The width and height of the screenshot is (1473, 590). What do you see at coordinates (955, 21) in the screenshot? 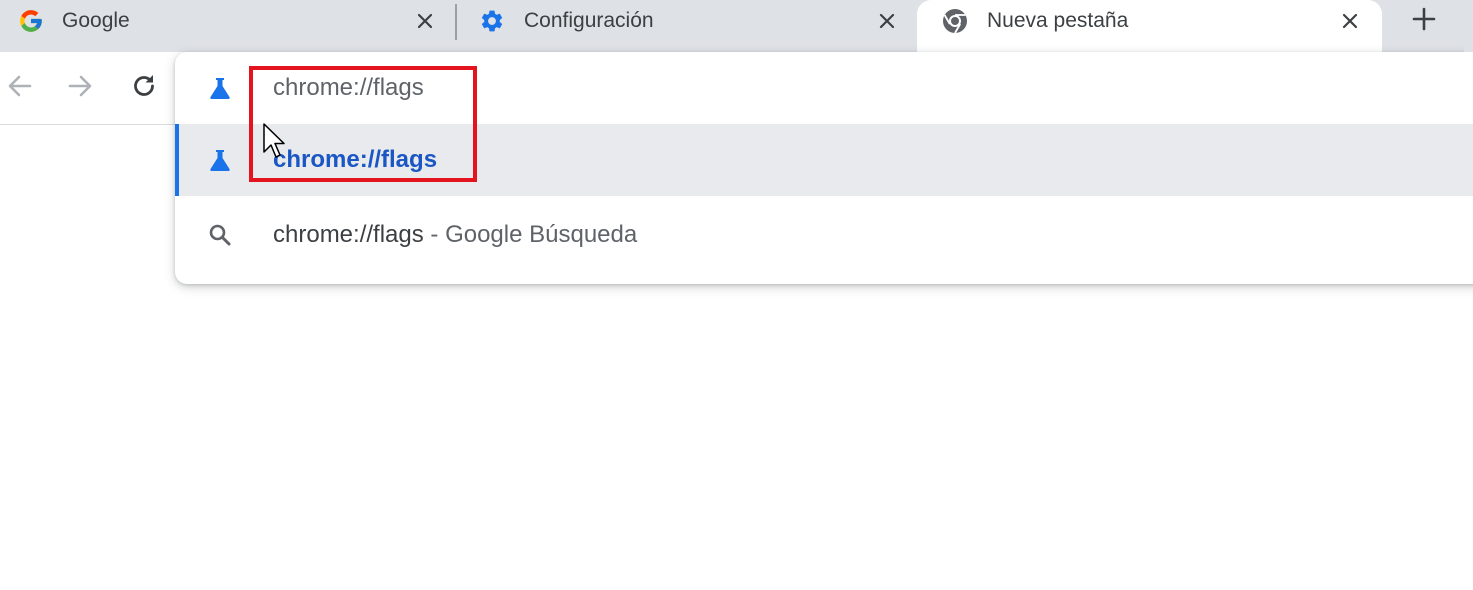
I see `chrome-icon` at bounding box center [955, 21].